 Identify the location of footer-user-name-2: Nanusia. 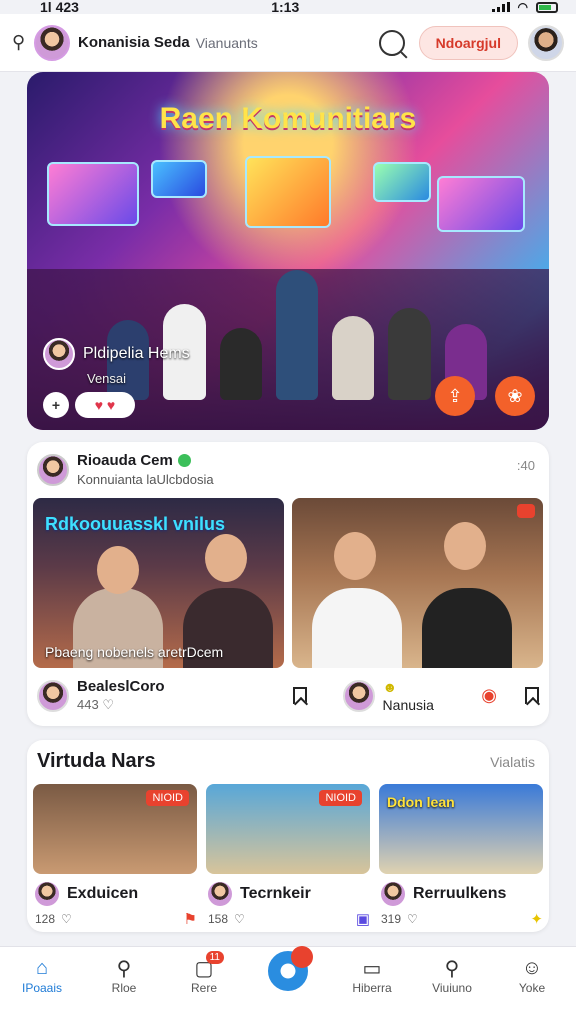
(408, 705).